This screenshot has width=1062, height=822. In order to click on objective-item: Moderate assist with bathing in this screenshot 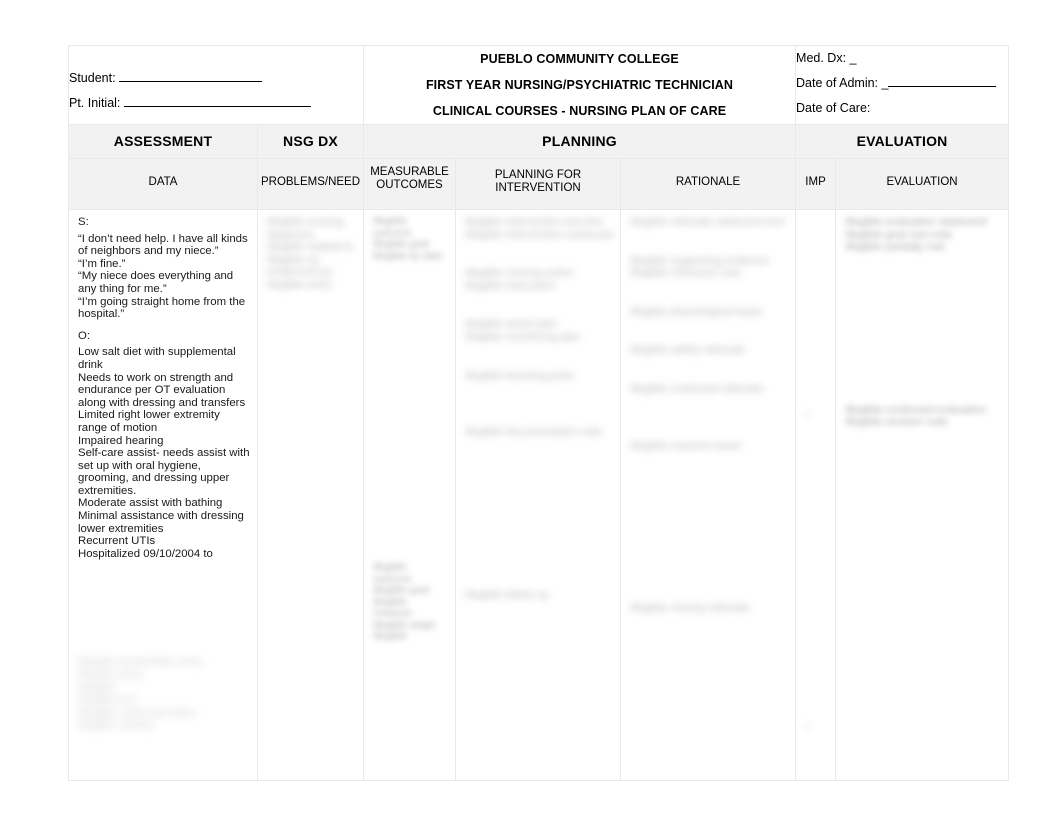, I will do `click(150, 503)`.